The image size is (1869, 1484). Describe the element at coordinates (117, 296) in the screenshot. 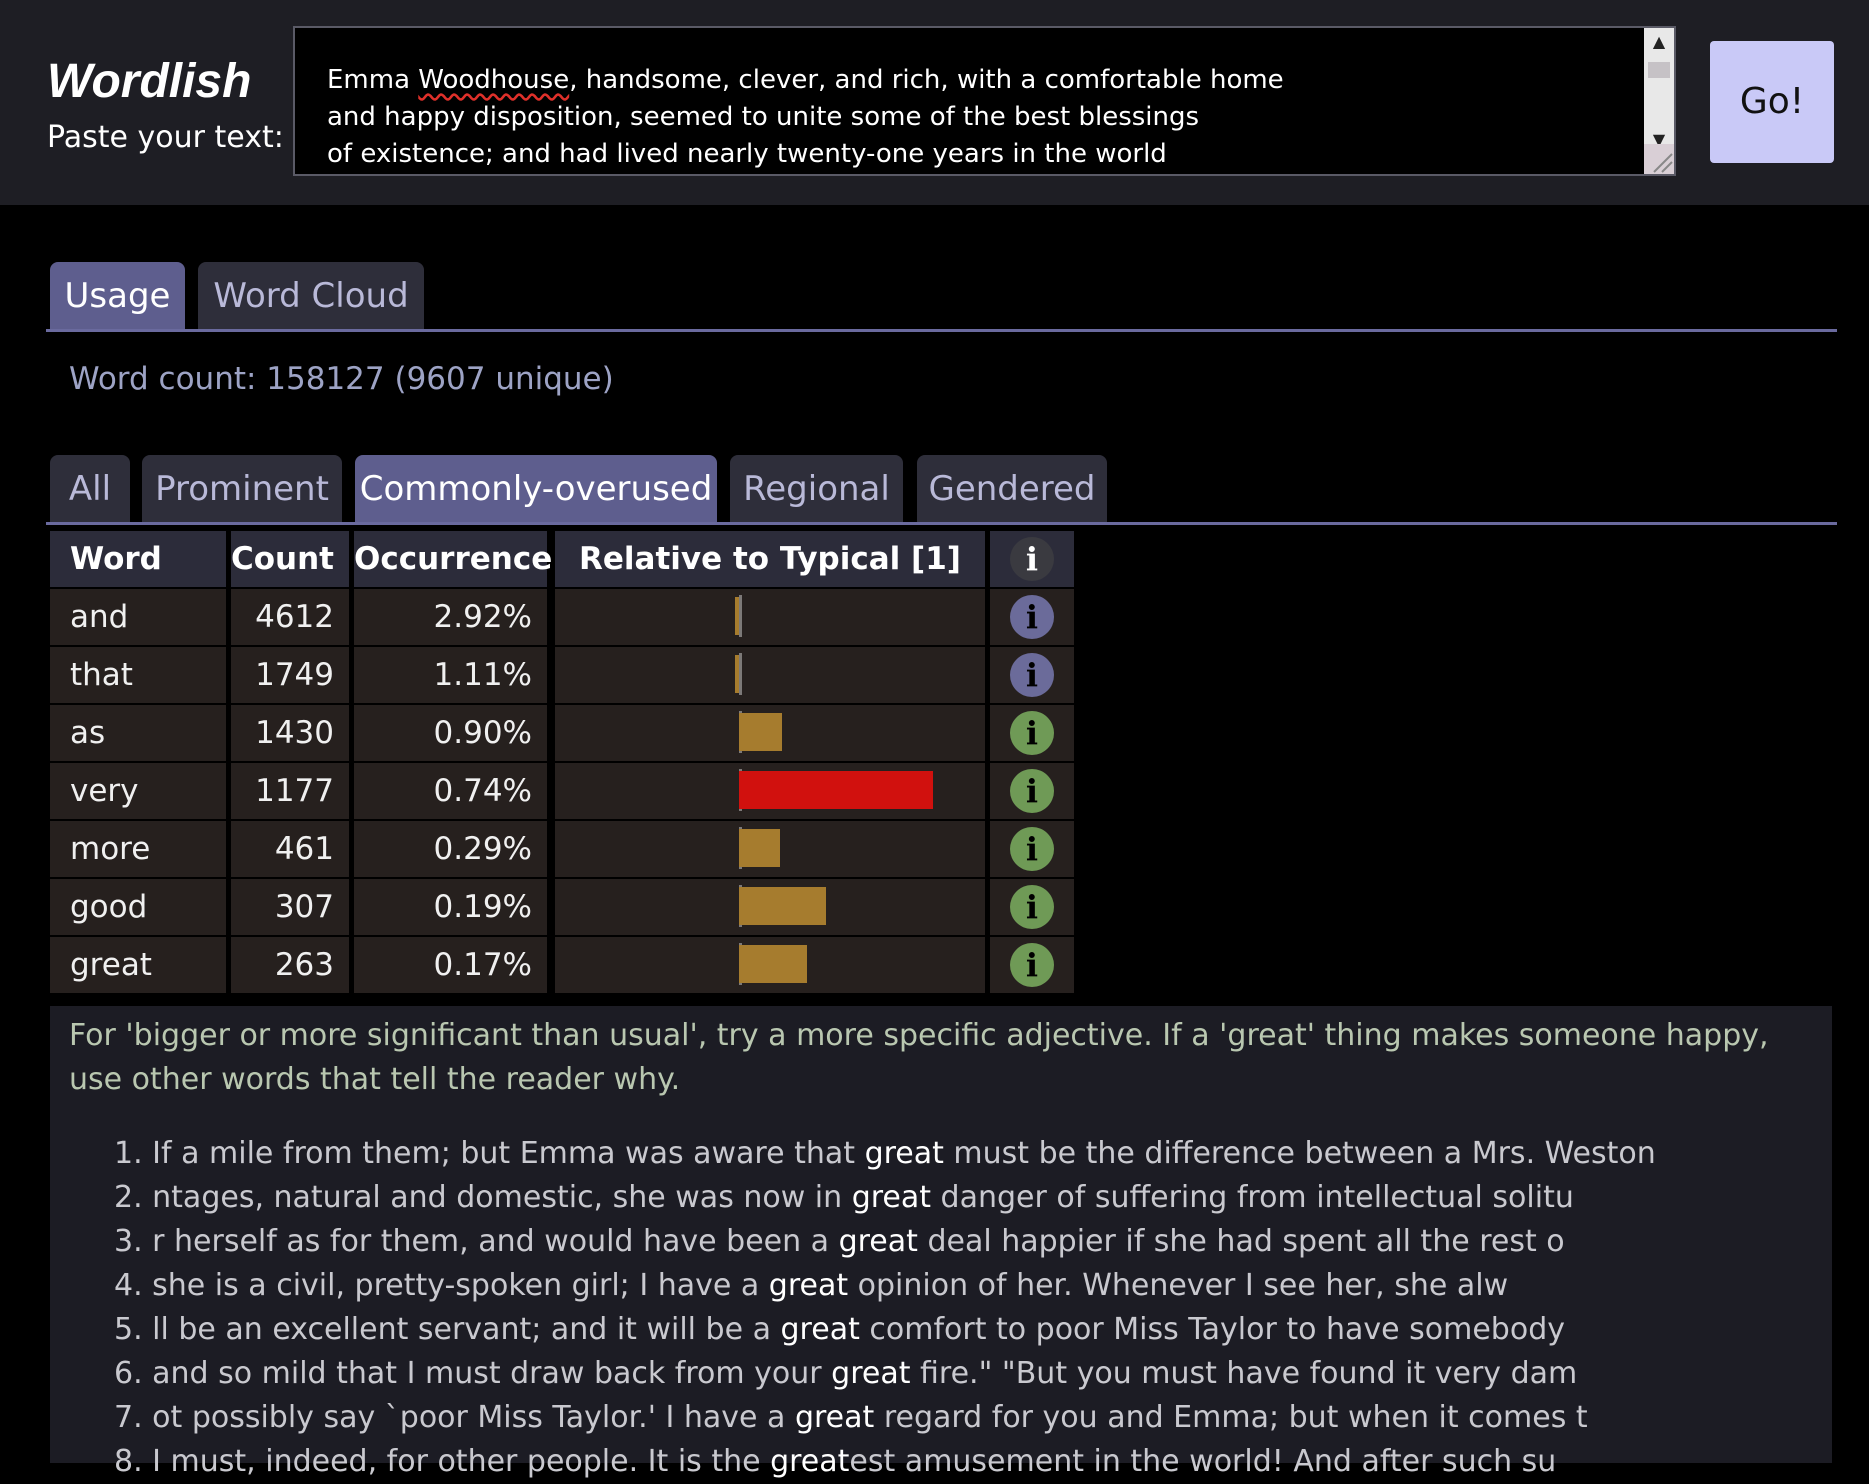

I see `tab-usage: Usage` at that location.